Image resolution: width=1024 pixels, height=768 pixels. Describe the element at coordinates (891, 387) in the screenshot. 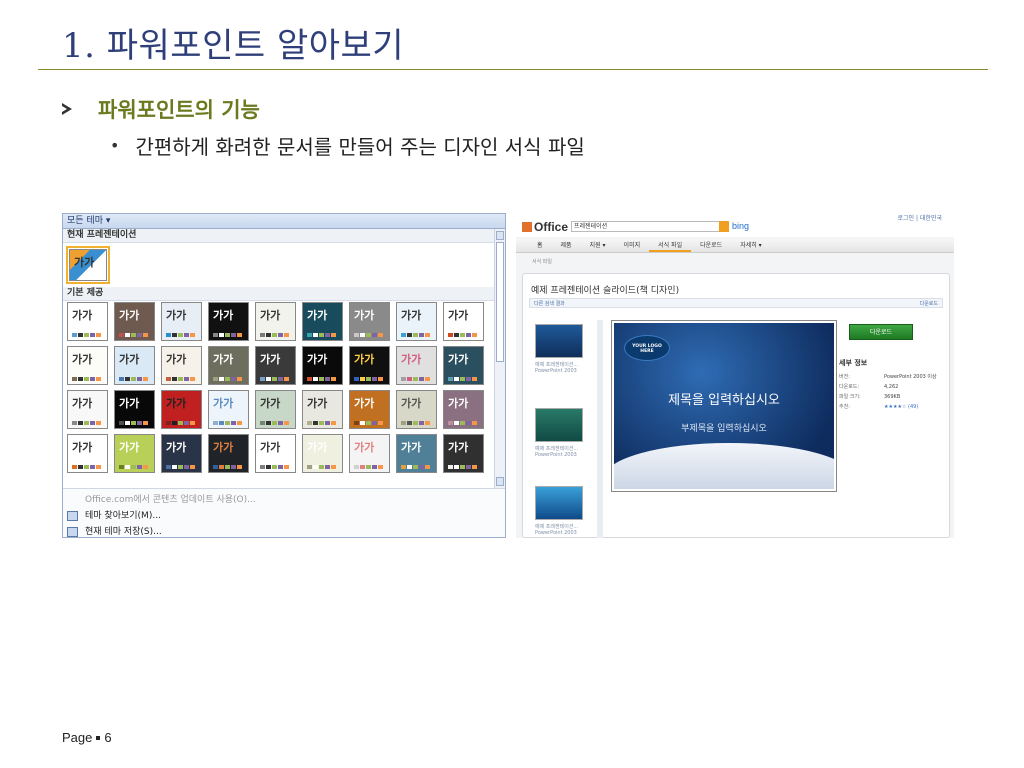

I see `detail-value: 4,262` at that location.